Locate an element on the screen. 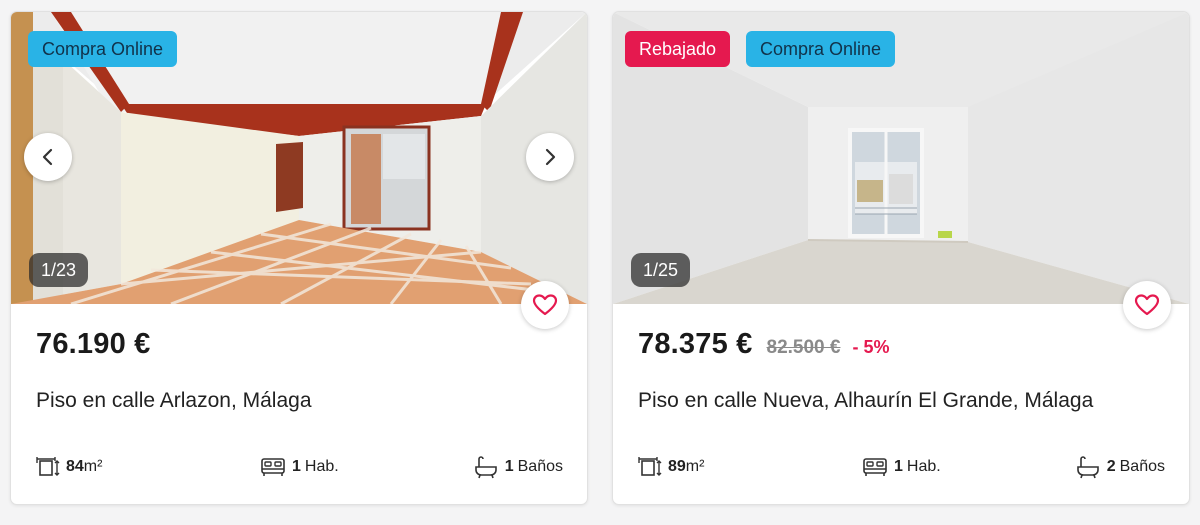  price: 76.190 € is located at coordinates (93, 344).